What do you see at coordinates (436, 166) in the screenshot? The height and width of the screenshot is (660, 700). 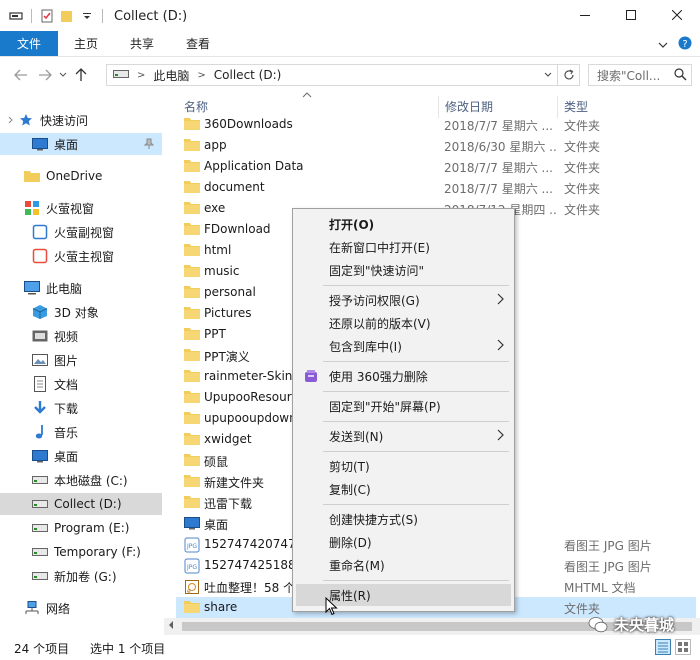 I see `table-row: Application Data 2018/7/7 星期六 ... 文件夹` at bounding box center [436, 166].